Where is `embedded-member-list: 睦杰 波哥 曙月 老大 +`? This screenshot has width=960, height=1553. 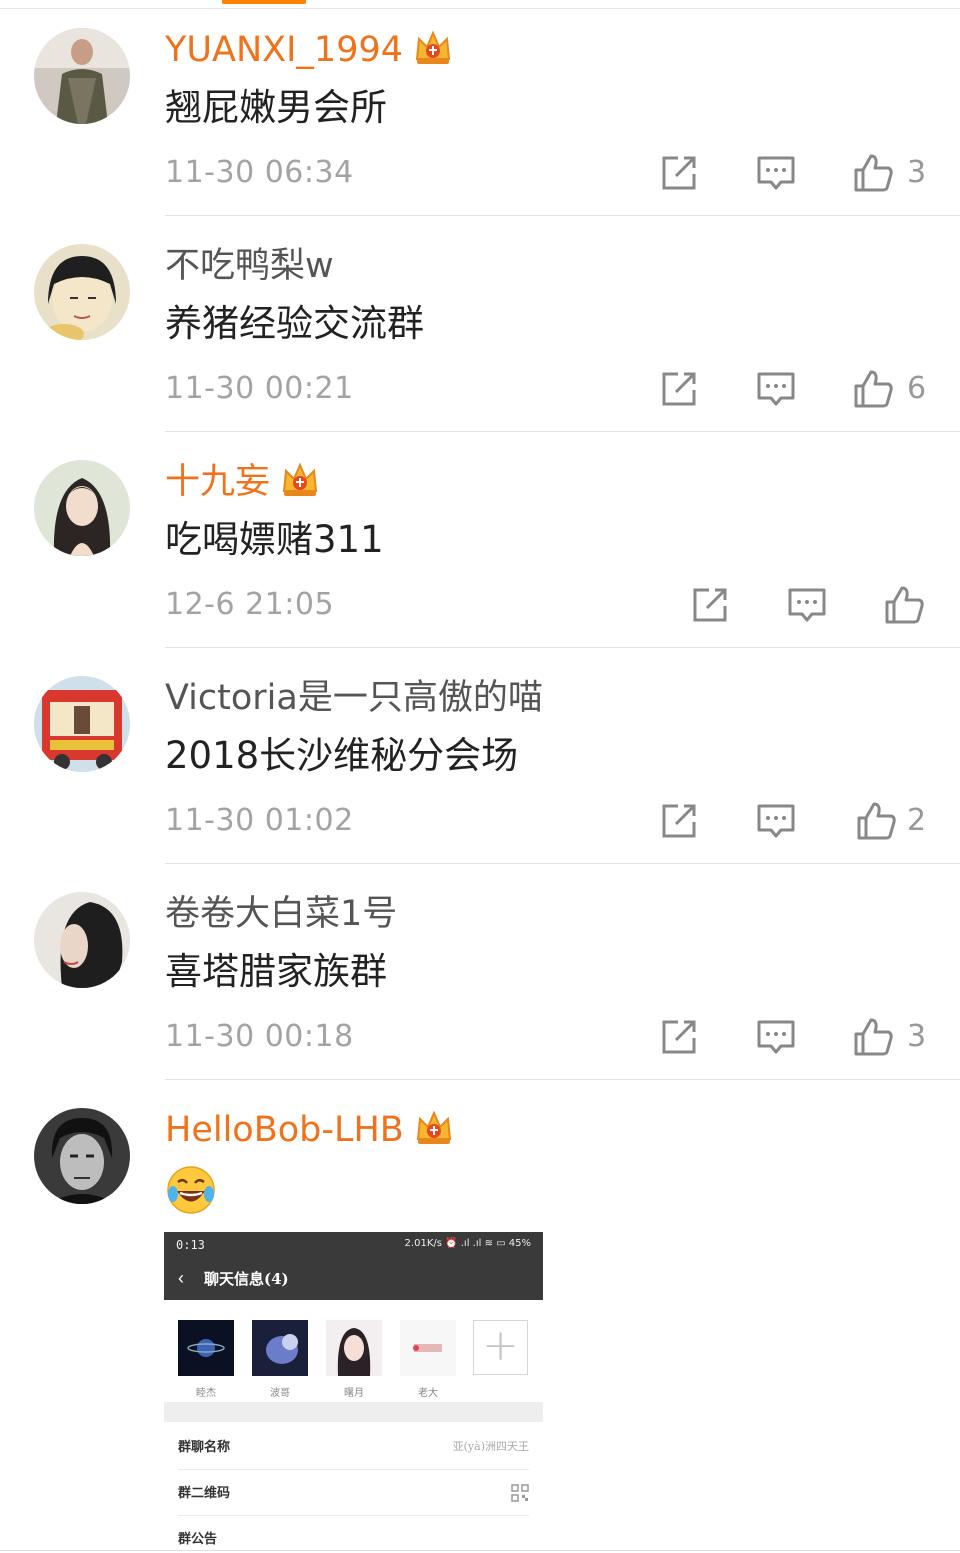
embedded-member-list: 睦杰 波哥 曙月 老大 + is located at coordinates (353, 1350).